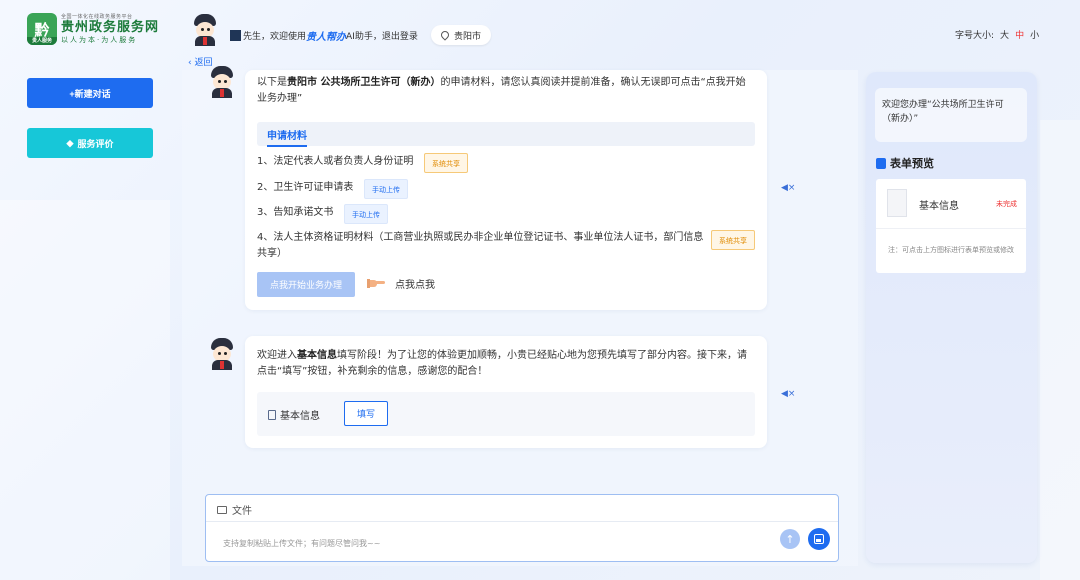  I want to click on material-item: 1、法定代表人或者负责人身份证明, so click(335, 161).